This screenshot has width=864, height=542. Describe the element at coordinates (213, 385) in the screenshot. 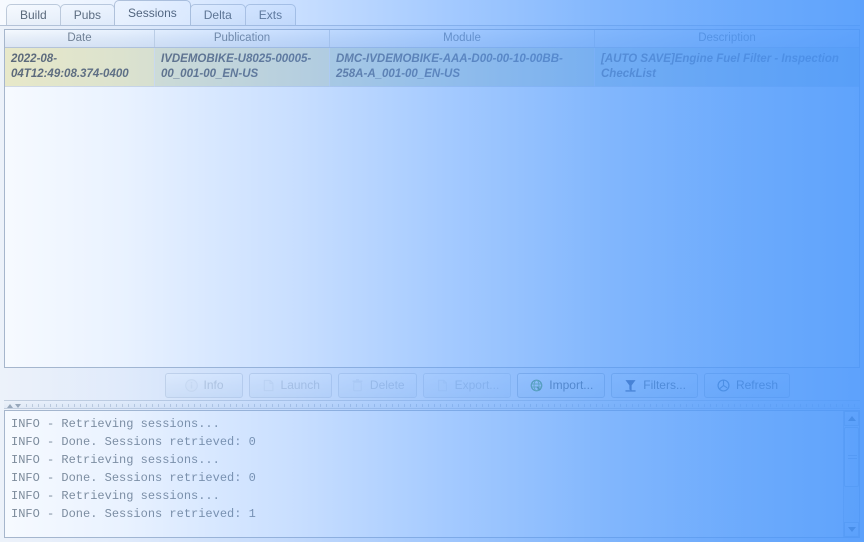

I see `button-label: Info` at that location.